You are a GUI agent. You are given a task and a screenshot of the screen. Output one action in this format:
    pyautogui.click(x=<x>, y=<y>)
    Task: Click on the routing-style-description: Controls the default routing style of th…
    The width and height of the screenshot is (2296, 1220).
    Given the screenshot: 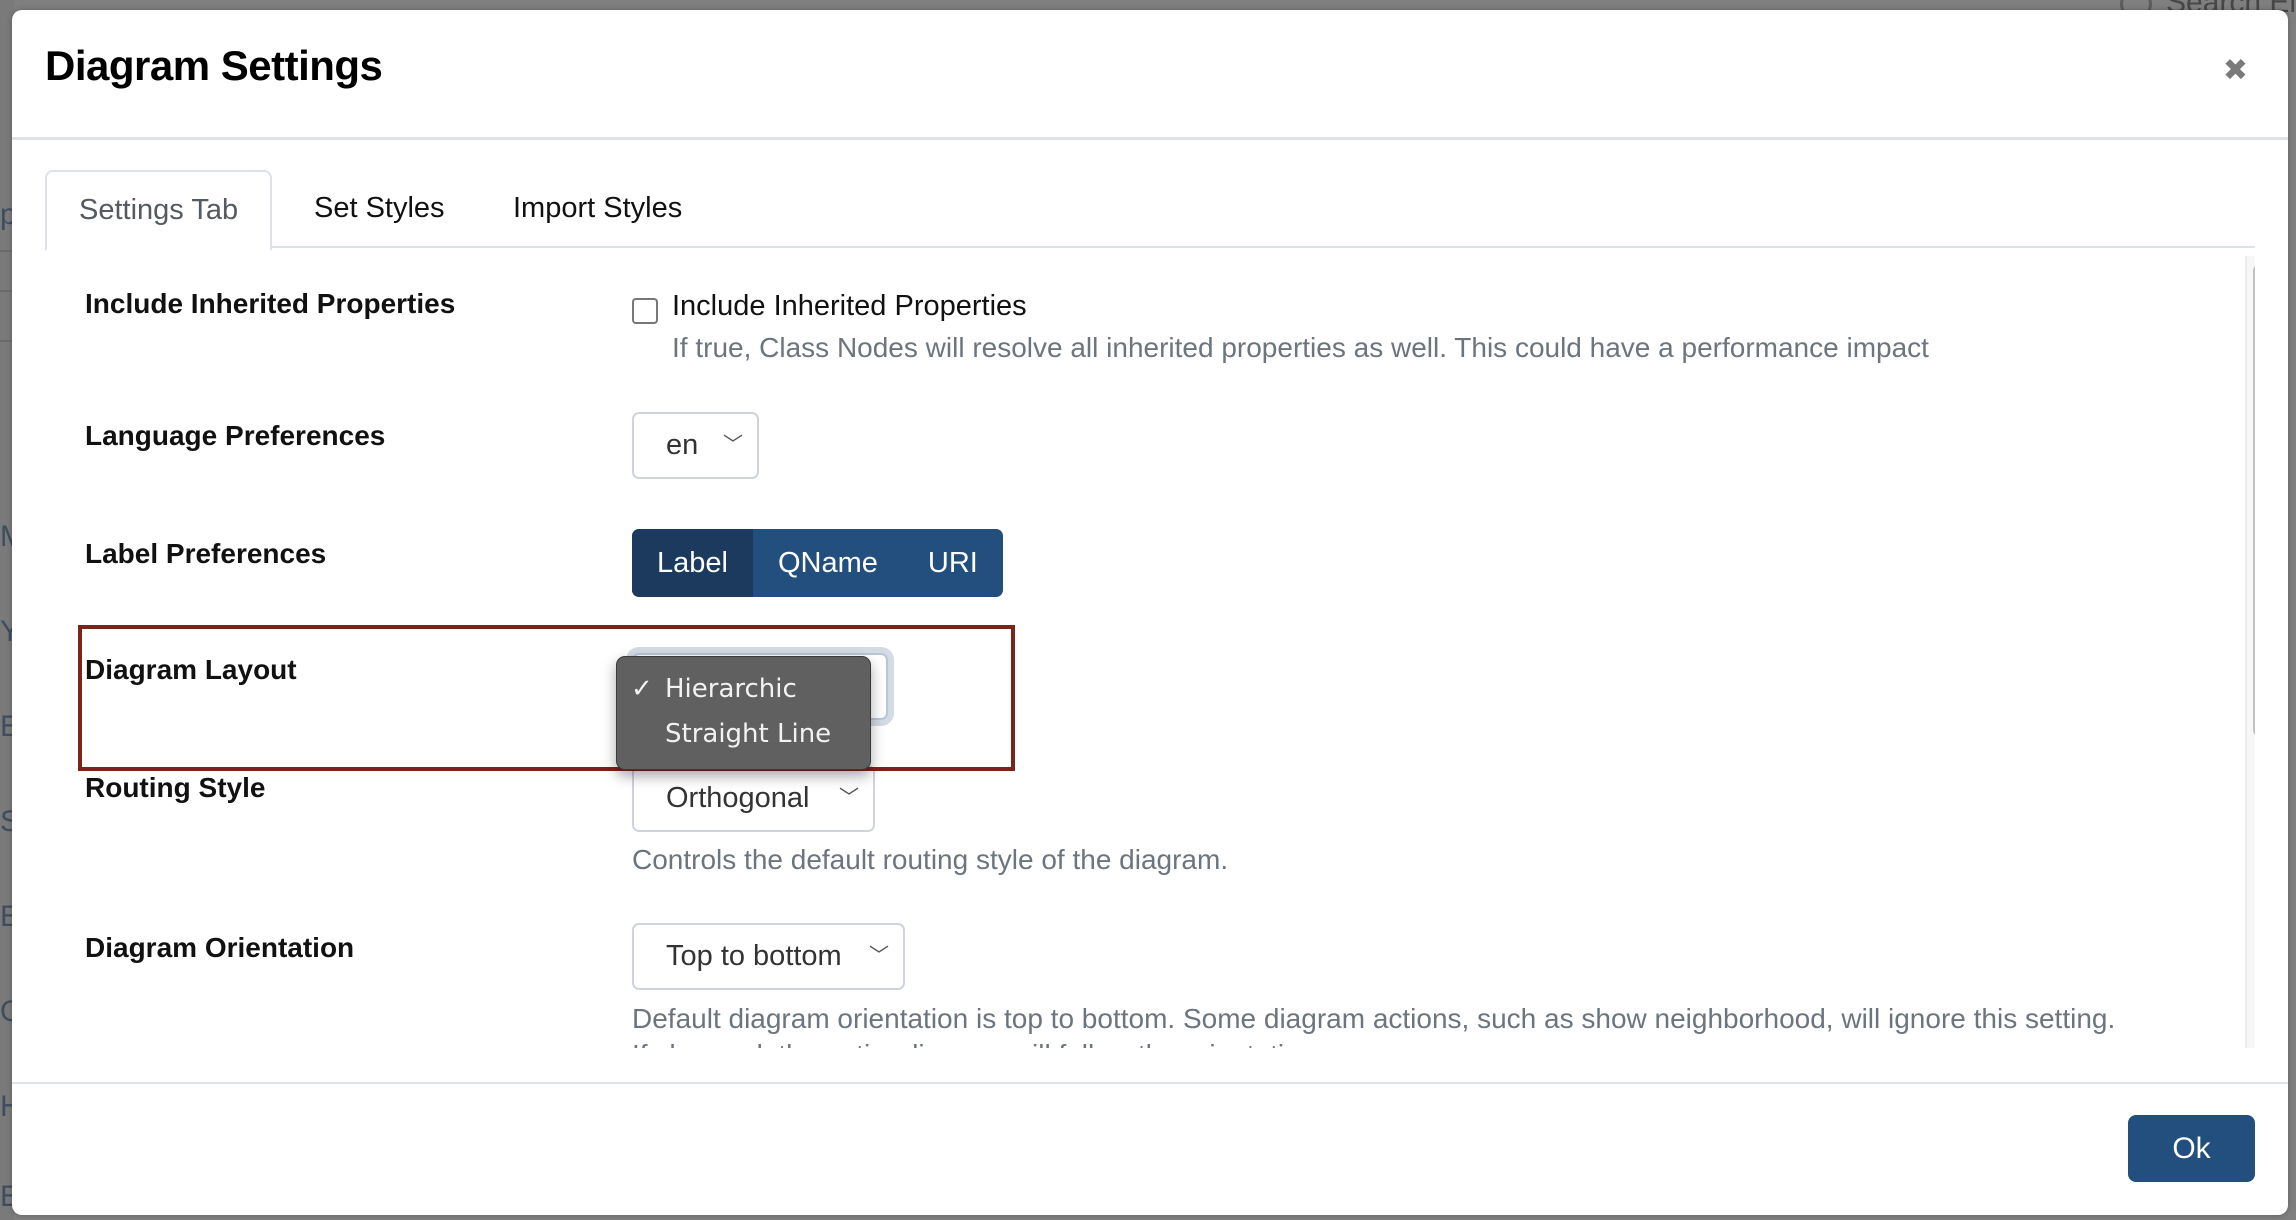 What is the action you would take?
    pyautogui.click(x=930, y=859)
    